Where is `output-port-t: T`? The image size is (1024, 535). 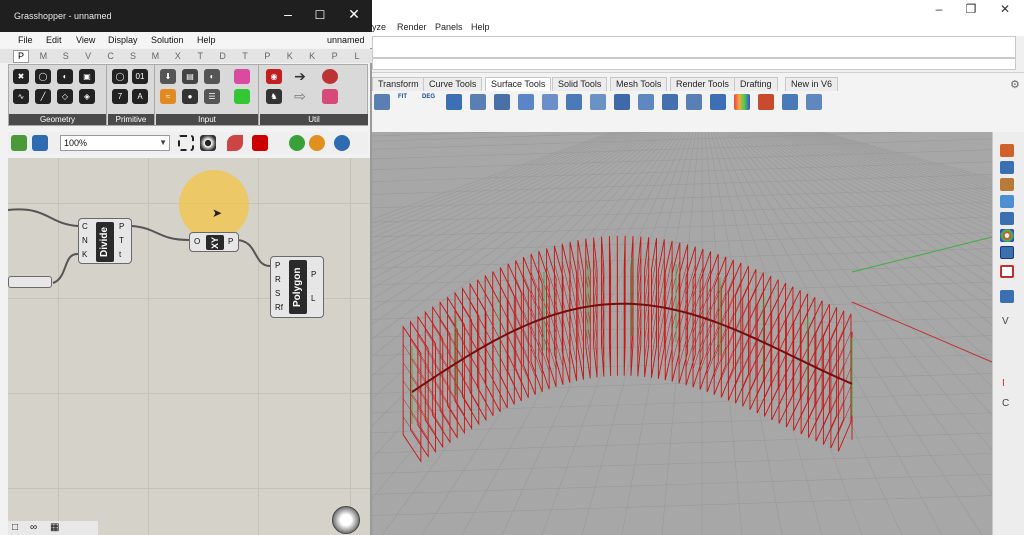 output-port-t: T is located at coordinates (121, 241).